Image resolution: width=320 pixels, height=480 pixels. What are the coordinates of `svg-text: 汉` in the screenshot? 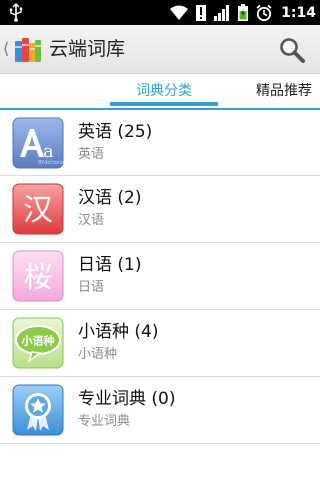 It's located at (38, 210).